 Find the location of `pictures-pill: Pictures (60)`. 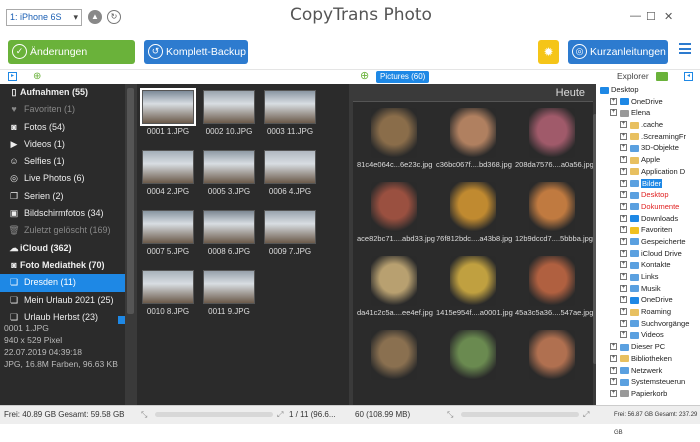

pictures-pill: Pictures (60) is located at coordinates (403, 77).